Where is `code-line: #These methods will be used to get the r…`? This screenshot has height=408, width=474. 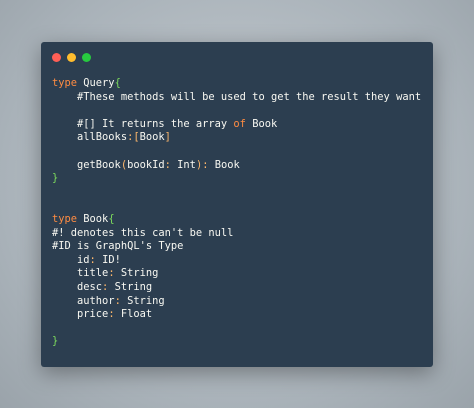 code-line: #These methods will be used to get the r… is located at coordinates (236, 98).